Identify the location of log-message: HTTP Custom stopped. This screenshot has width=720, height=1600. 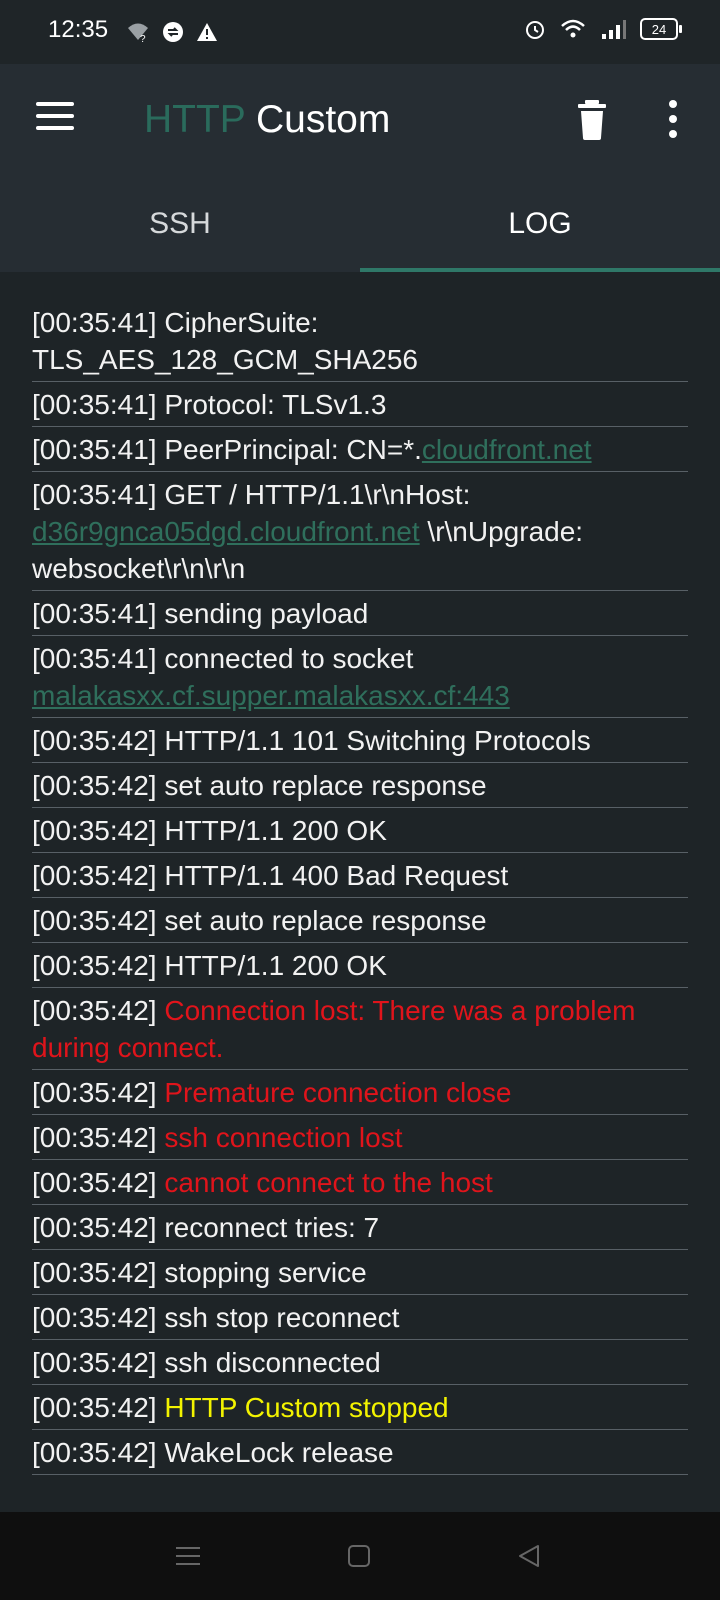
(302, 1407).